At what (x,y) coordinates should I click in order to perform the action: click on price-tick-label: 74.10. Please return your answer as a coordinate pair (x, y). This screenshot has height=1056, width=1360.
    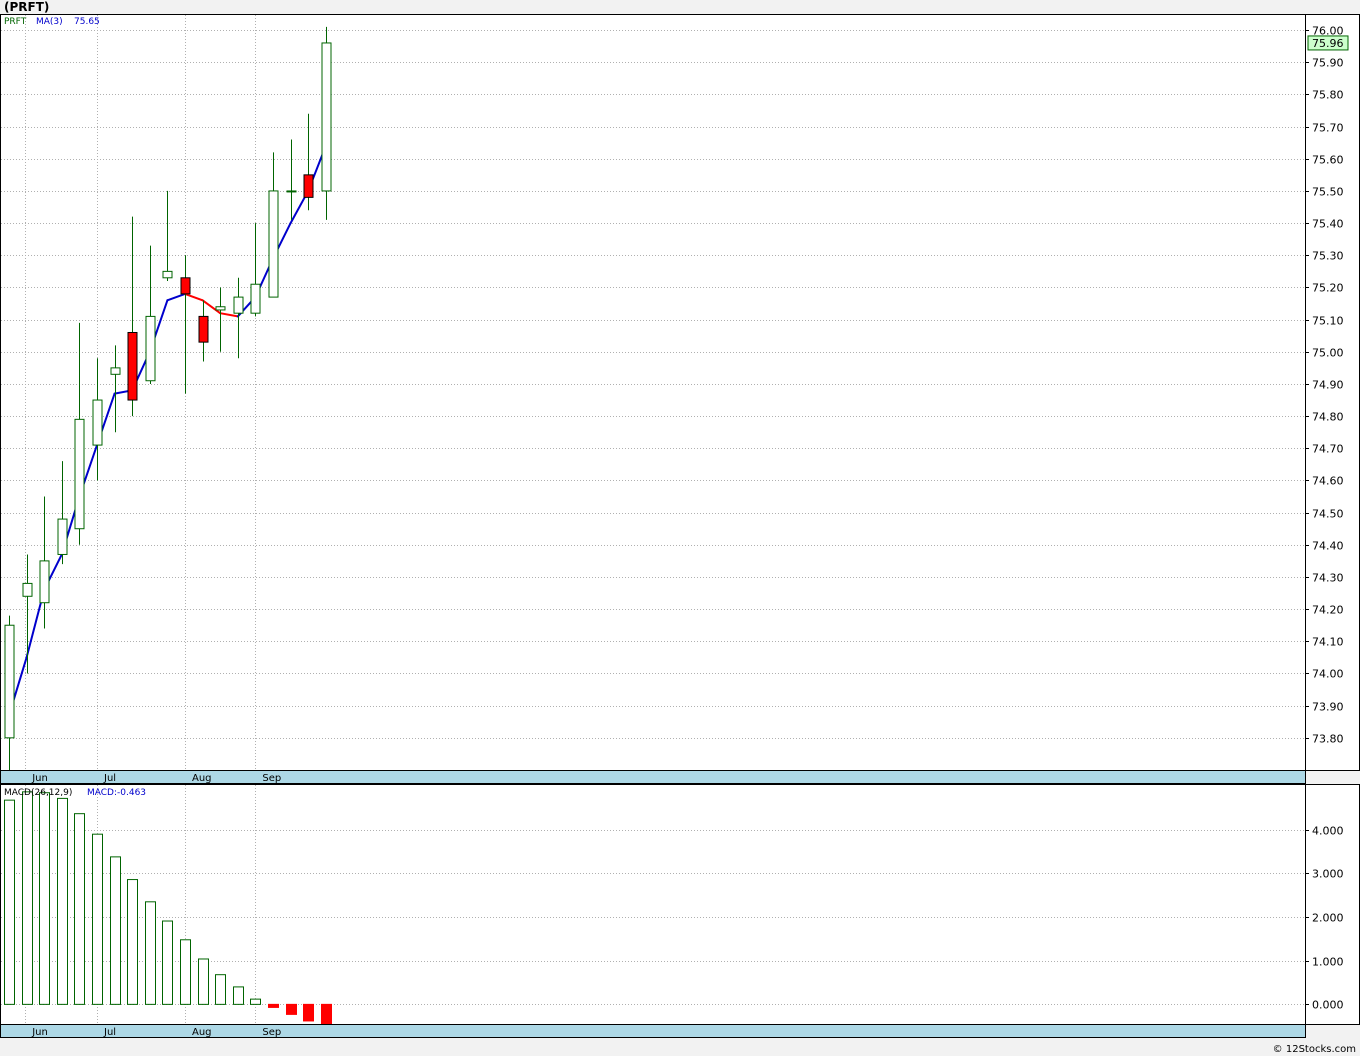
    Looking at the image, I should click on (1328, 642).